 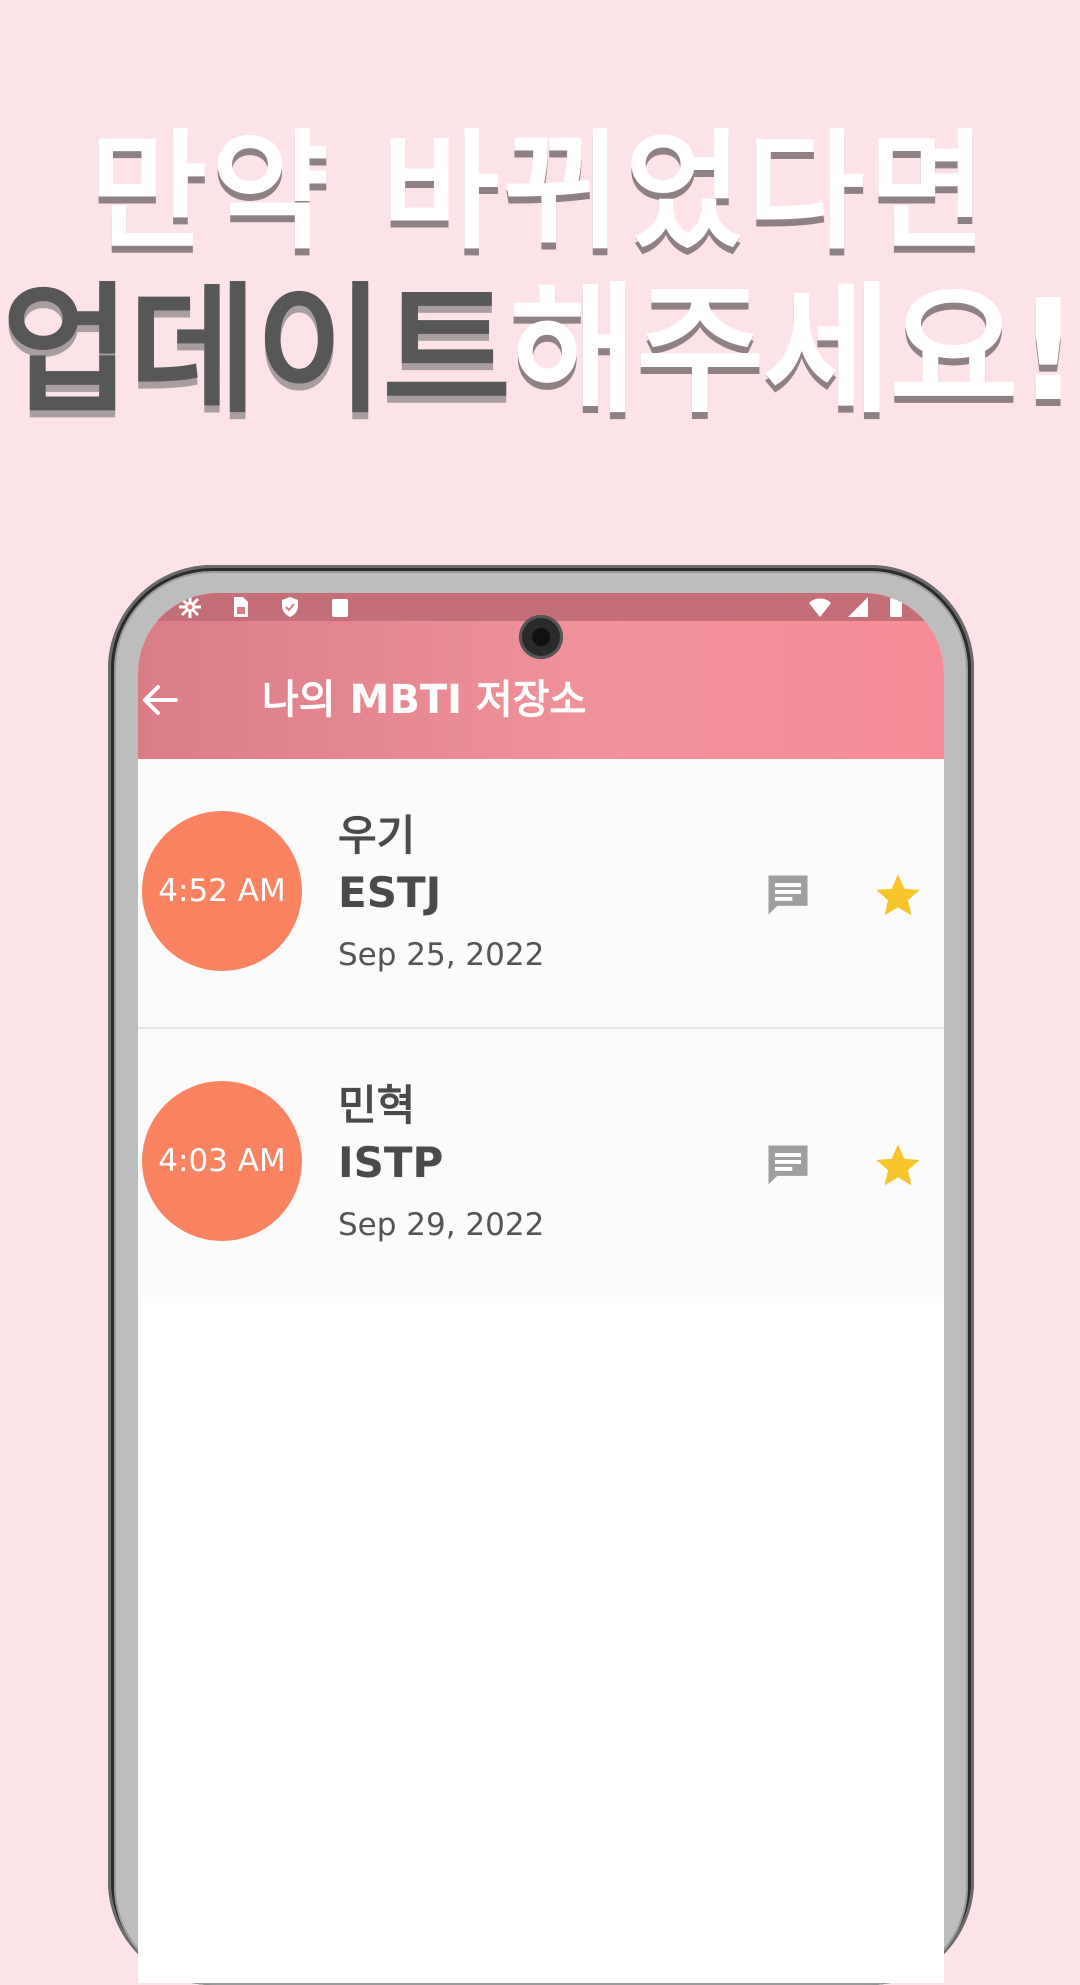 What do you see at coordinates (390, 892) in the screenshot?
I see `mbti-type: ESTJ` at bounding box center [390, 892].